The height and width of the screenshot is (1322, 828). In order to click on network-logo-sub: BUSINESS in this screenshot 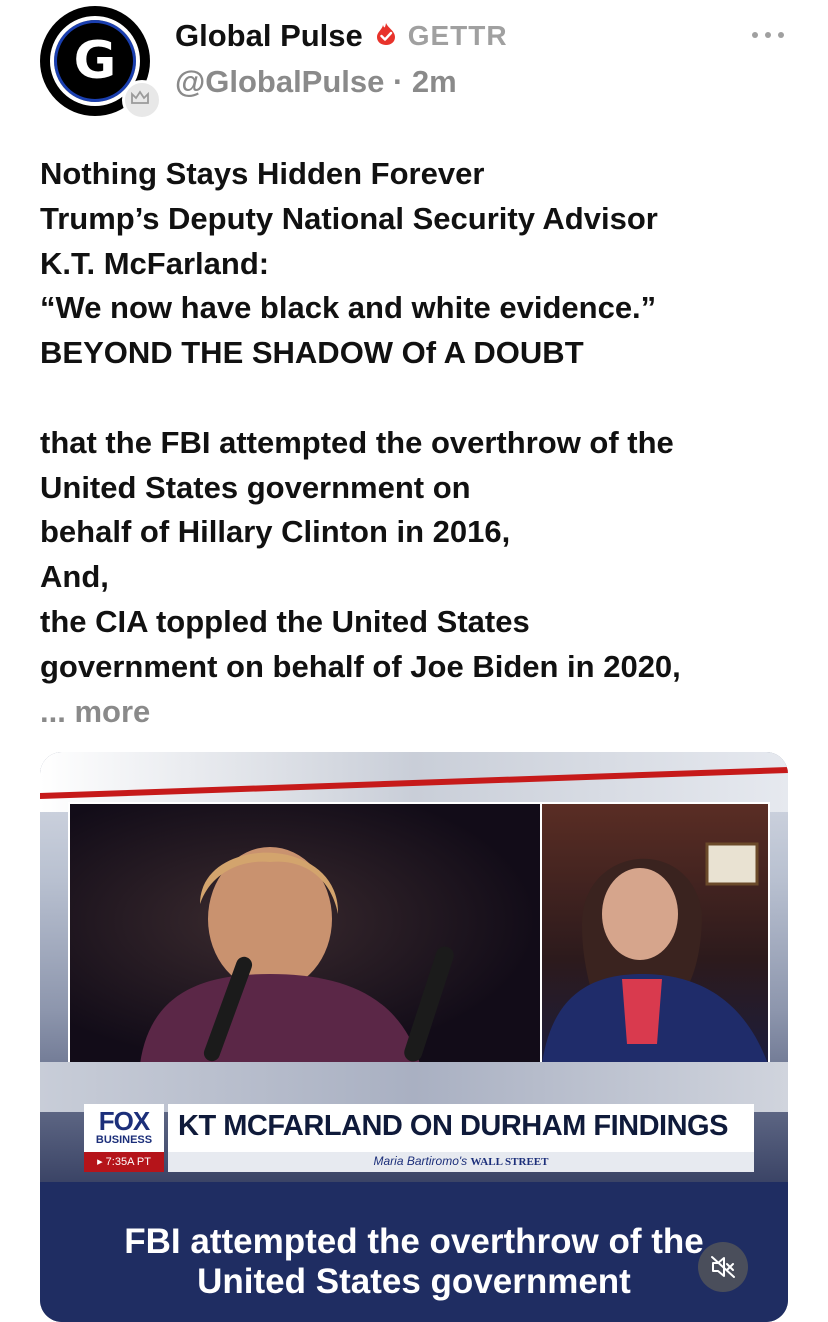, I will do `click(124, 1140)`.